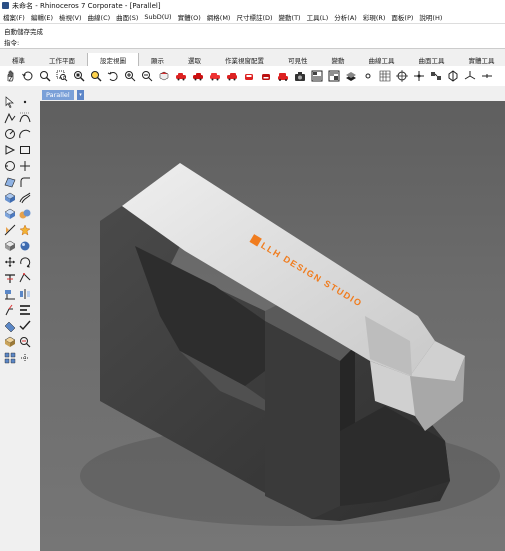 This screenshot has width=505, height=551. Describe the element at coordinates (283, 76) in the screenshot. I see `perspective-view-icon` at that location.